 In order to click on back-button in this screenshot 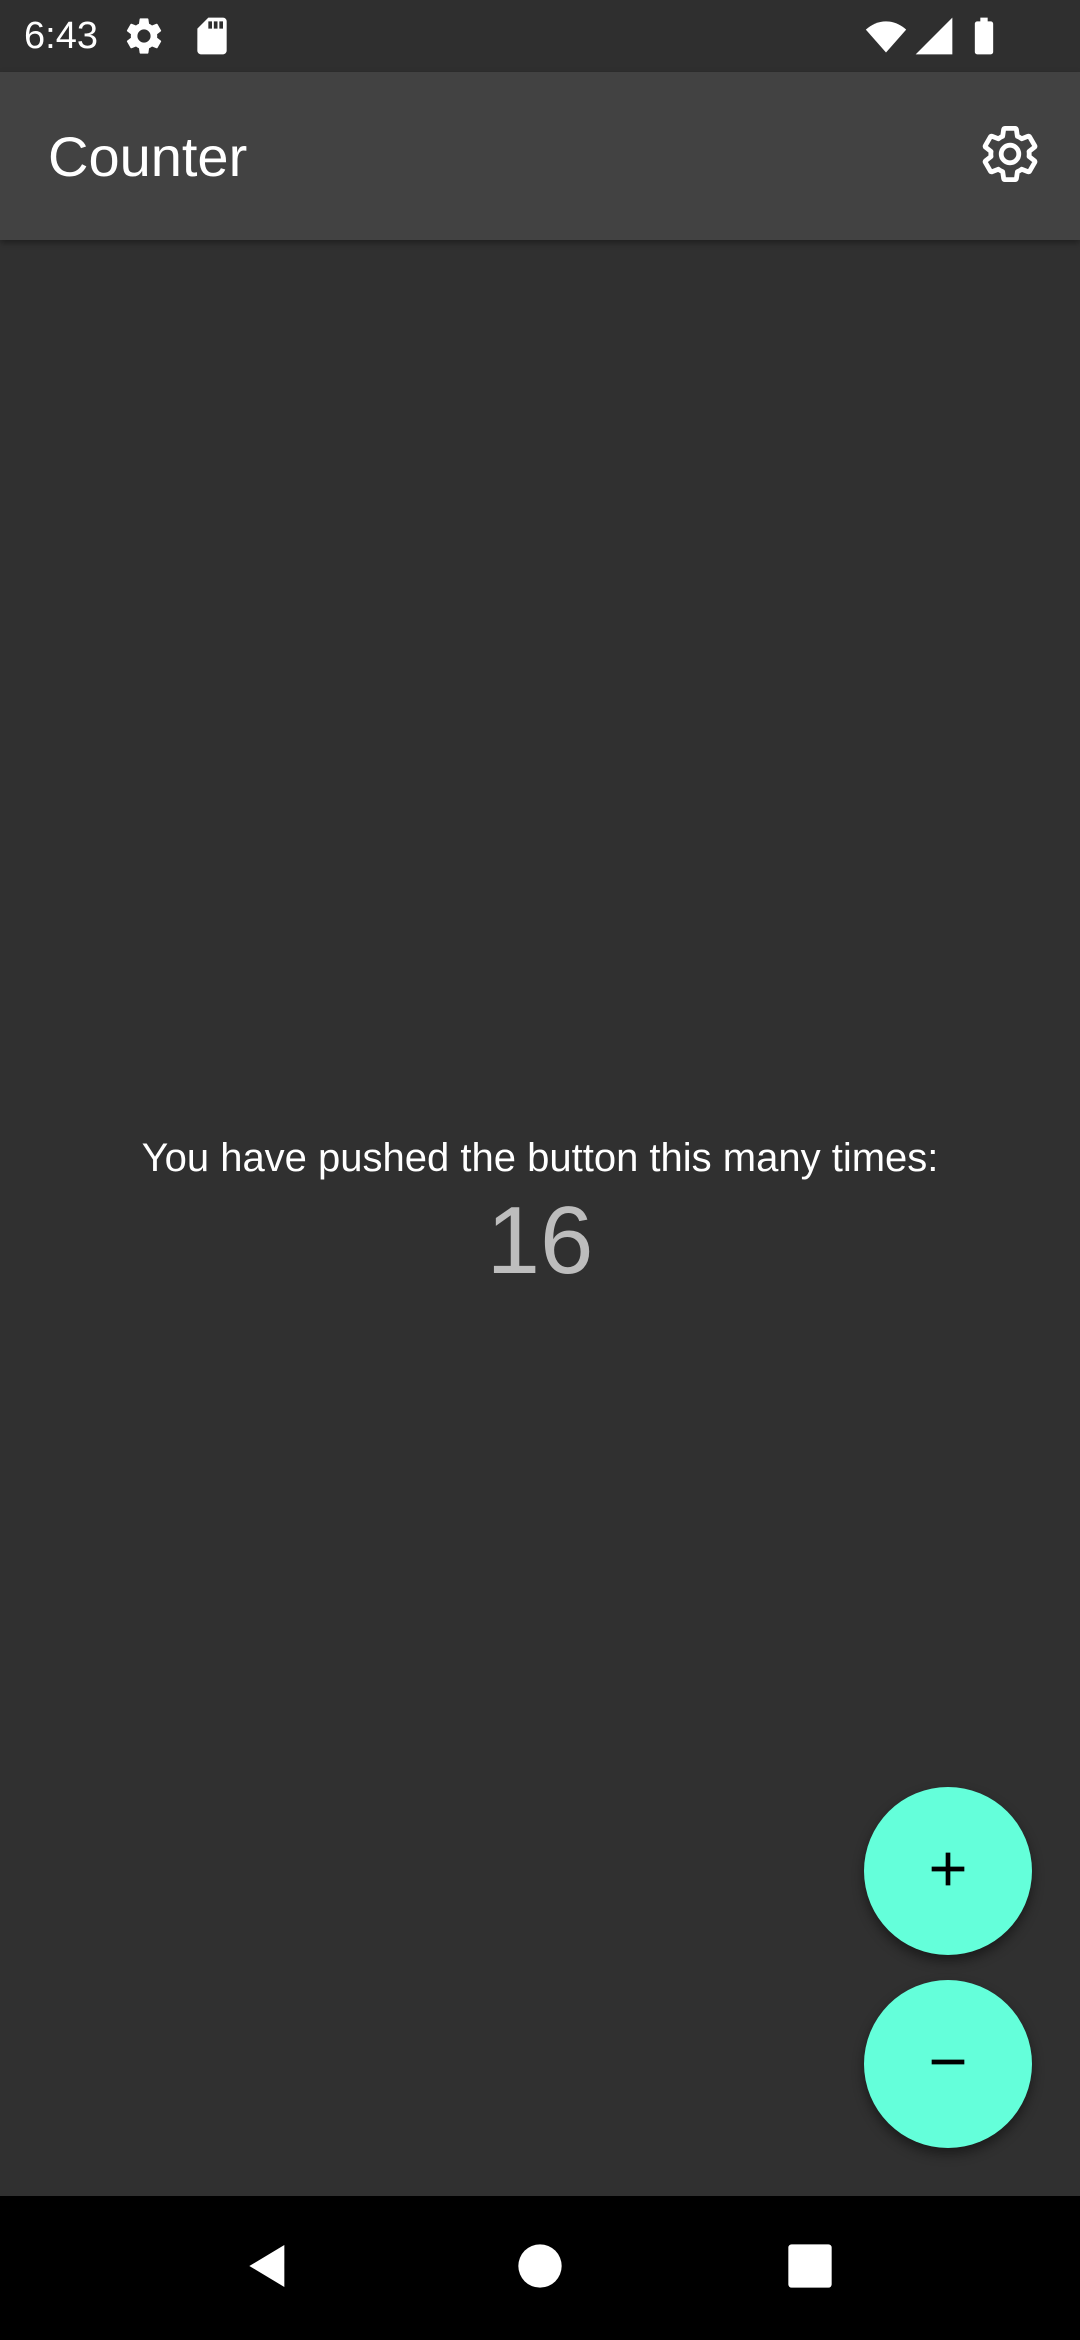, I will do `click(268, 2268)`.